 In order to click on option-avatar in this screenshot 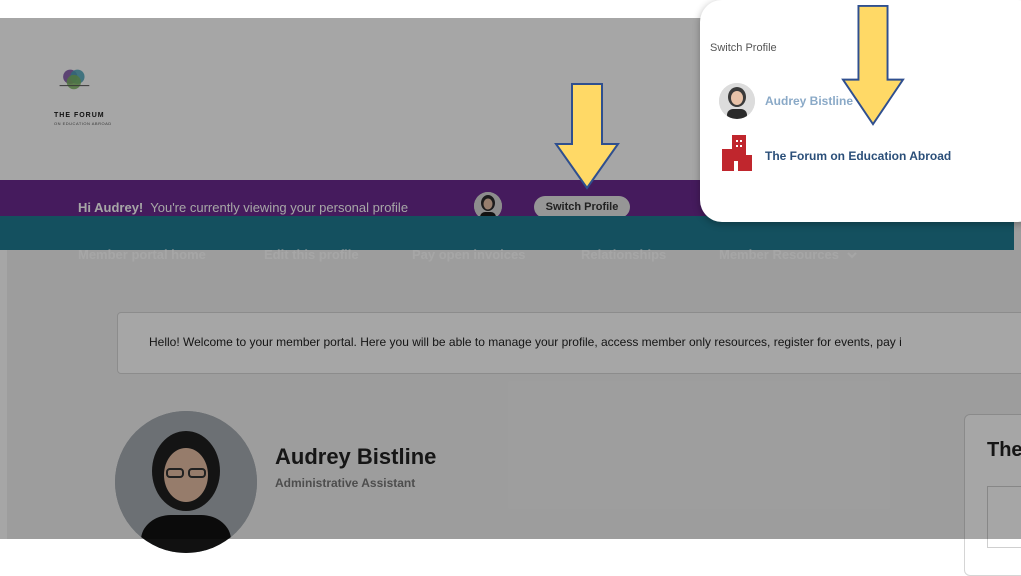, I will do `click(737, 101)`.